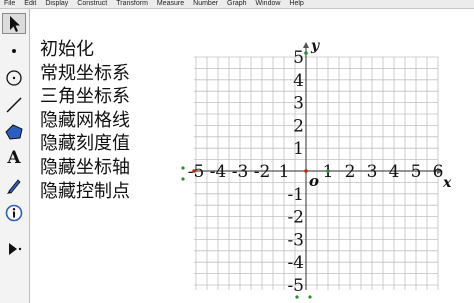 The height and width of the screenshot is (303, 474). What do you see at coordinates (295, 195) in the screenshot?
I see `y-tick-label: -1` at bounding box center [295, 195].